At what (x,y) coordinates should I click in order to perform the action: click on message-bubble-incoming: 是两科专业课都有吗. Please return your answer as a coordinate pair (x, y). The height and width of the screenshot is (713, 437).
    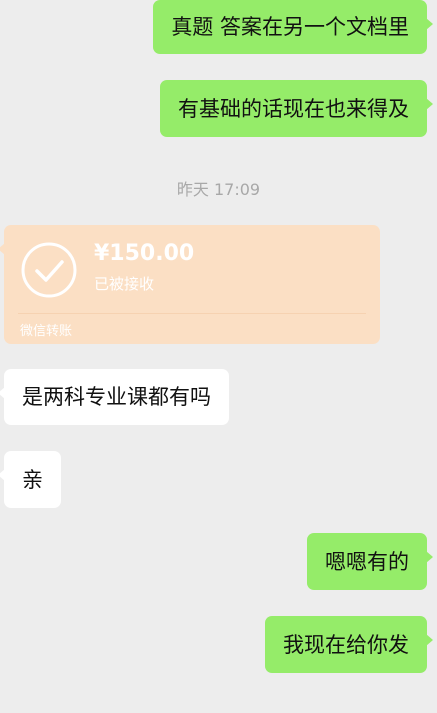
    Looking at the image, I should click on (114, 397).